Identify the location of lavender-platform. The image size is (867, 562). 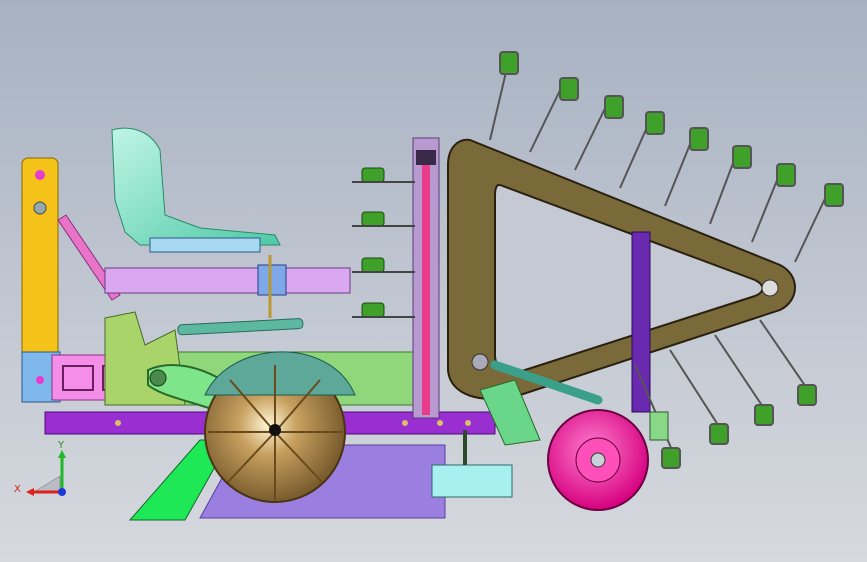
(227, 280).